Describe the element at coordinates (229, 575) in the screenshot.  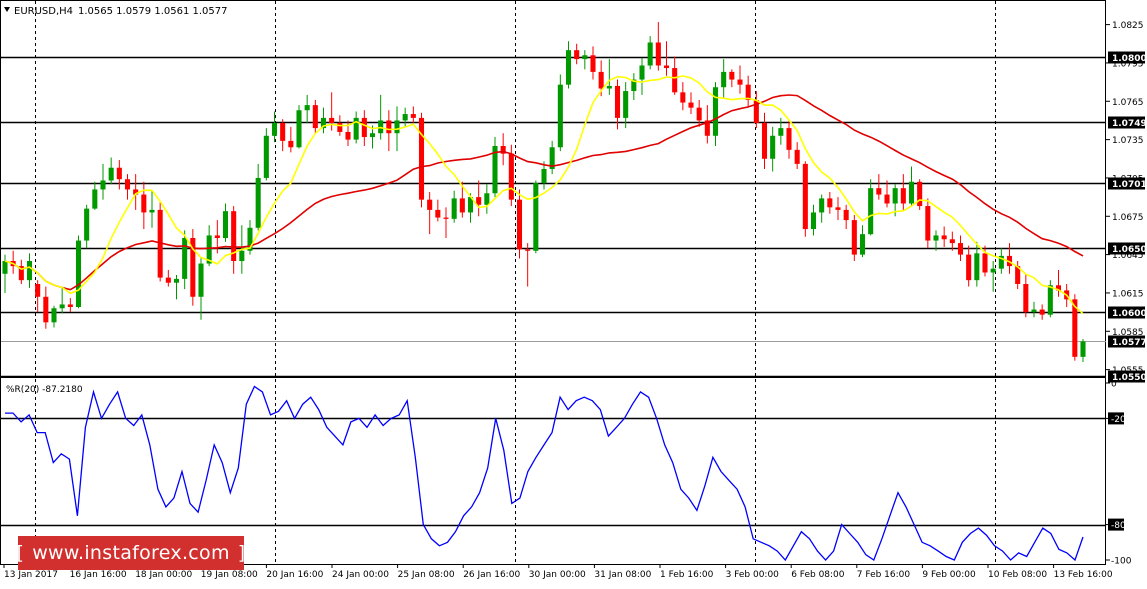
I see `time-tick-label: 19 Jan 08:00` at that location.